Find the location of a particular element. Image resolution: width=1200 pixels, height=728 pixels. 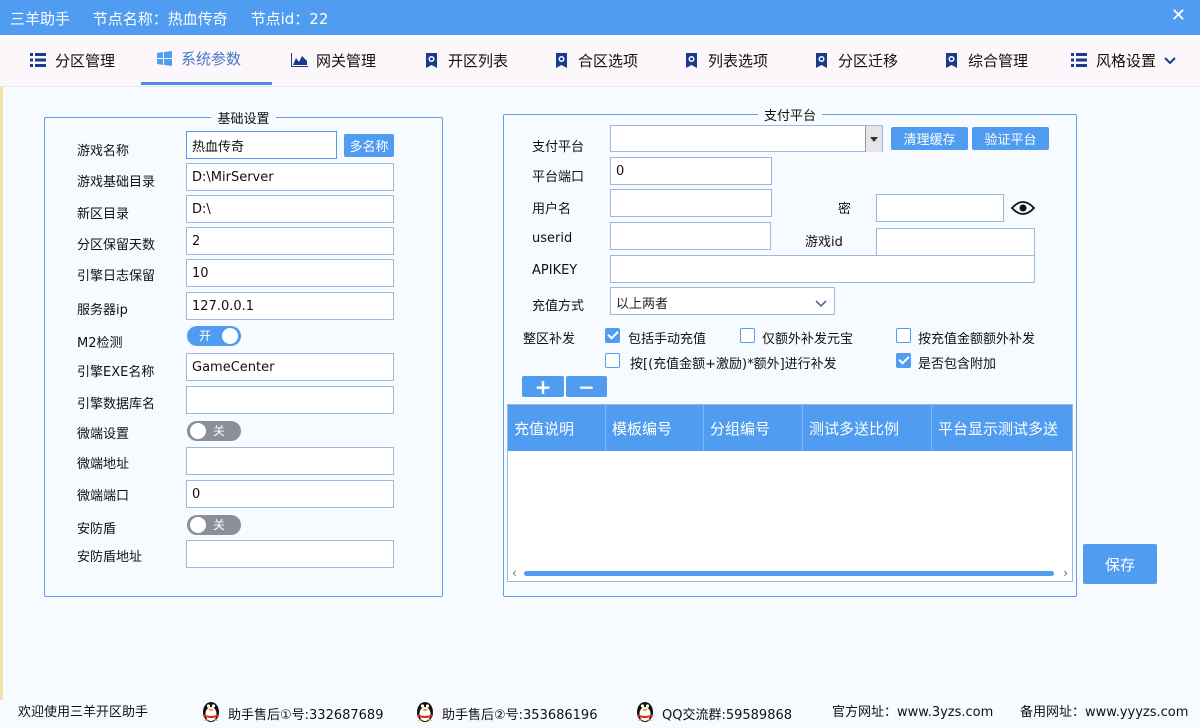

shield-toggle: 关 is located at coordinates (214, 525).